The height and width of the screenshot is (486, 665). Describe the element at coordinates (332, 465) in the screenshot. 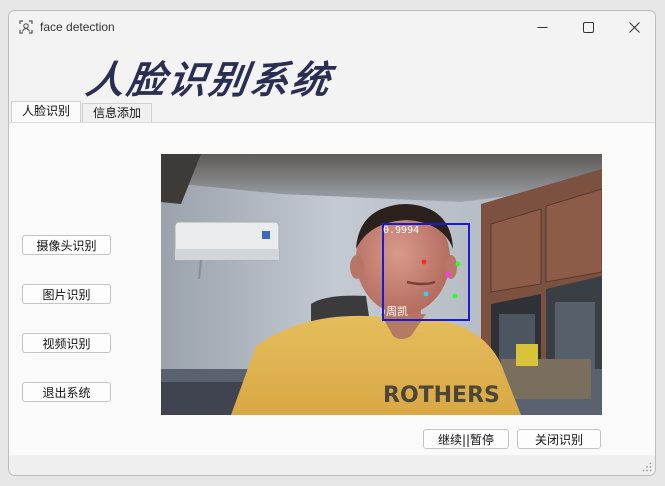

I see `status-bar` at that location.